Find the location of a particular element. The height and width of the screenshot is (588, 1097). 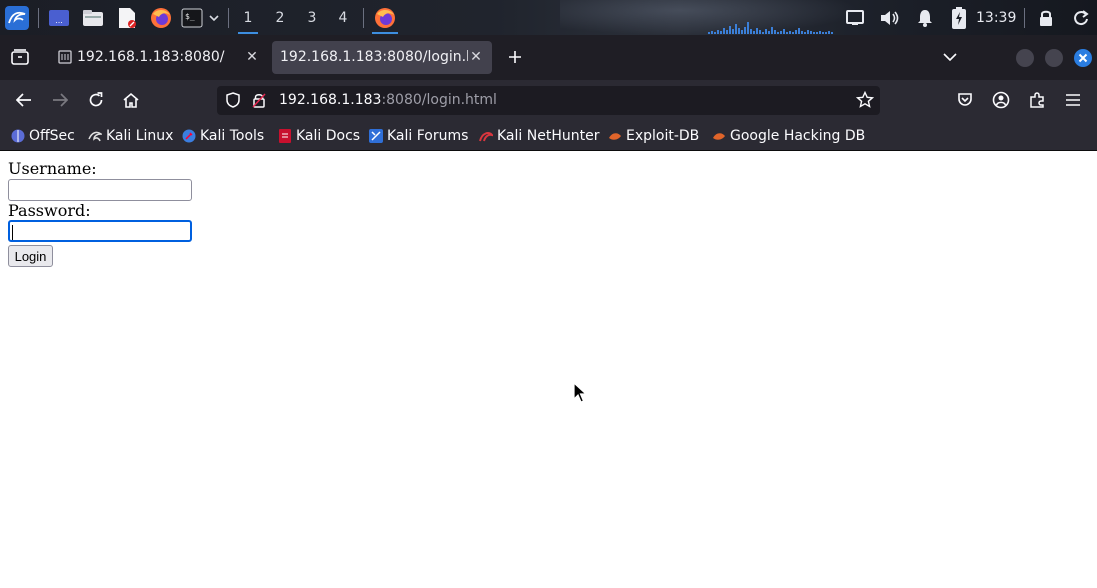

kali-forums-icon is located at coordinates (376, 136).